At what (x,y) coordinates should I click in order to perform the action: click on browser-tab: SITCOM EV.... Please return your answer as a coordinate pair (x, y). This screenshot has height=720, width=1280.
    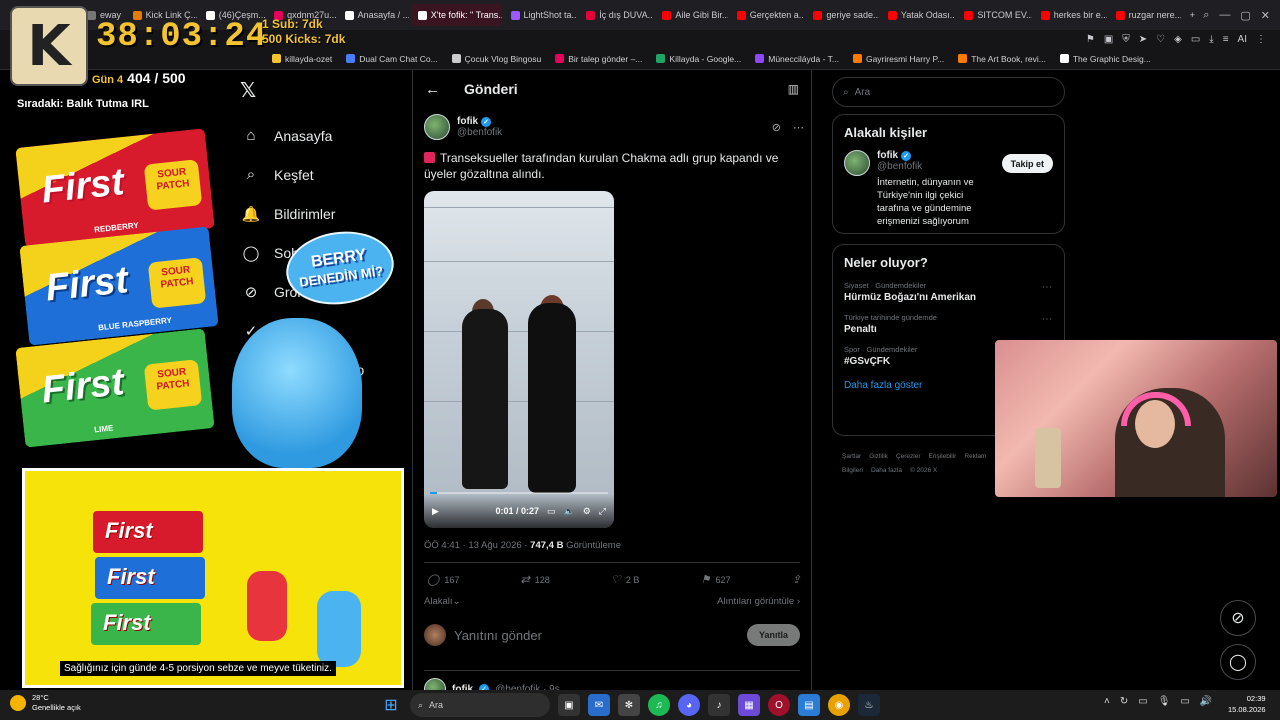
    Looking at the image, I should click on (994, 15).